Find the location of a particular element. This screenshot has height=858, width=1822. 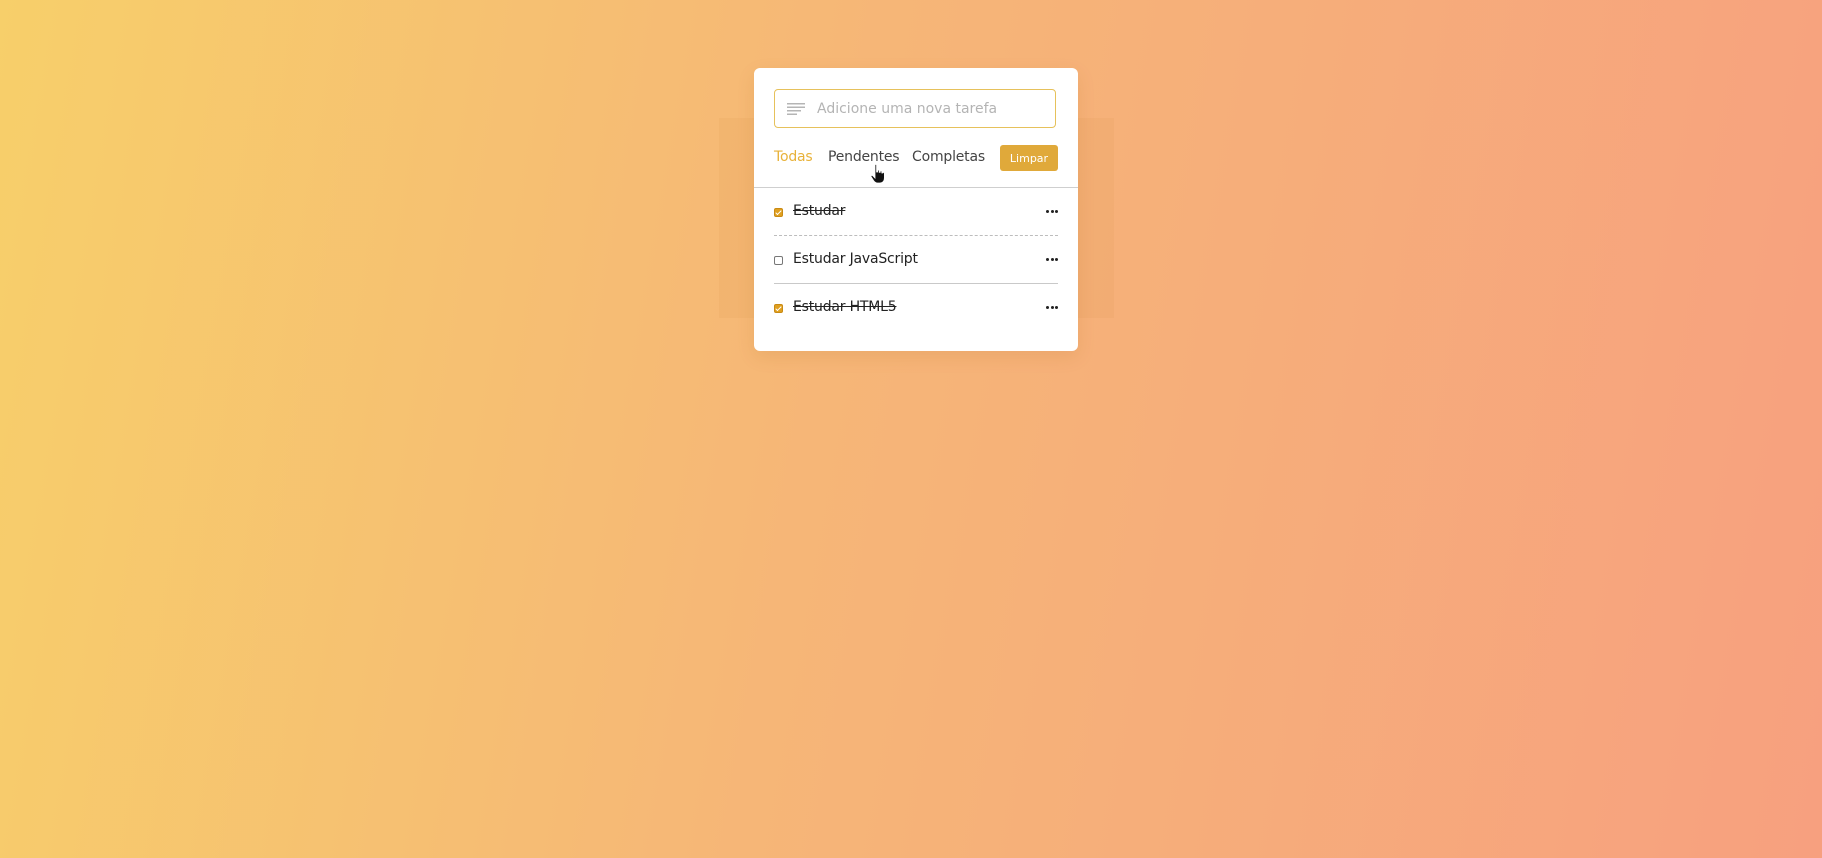

task-label: Estudar HTML5 is located at coordinates (845, 307).